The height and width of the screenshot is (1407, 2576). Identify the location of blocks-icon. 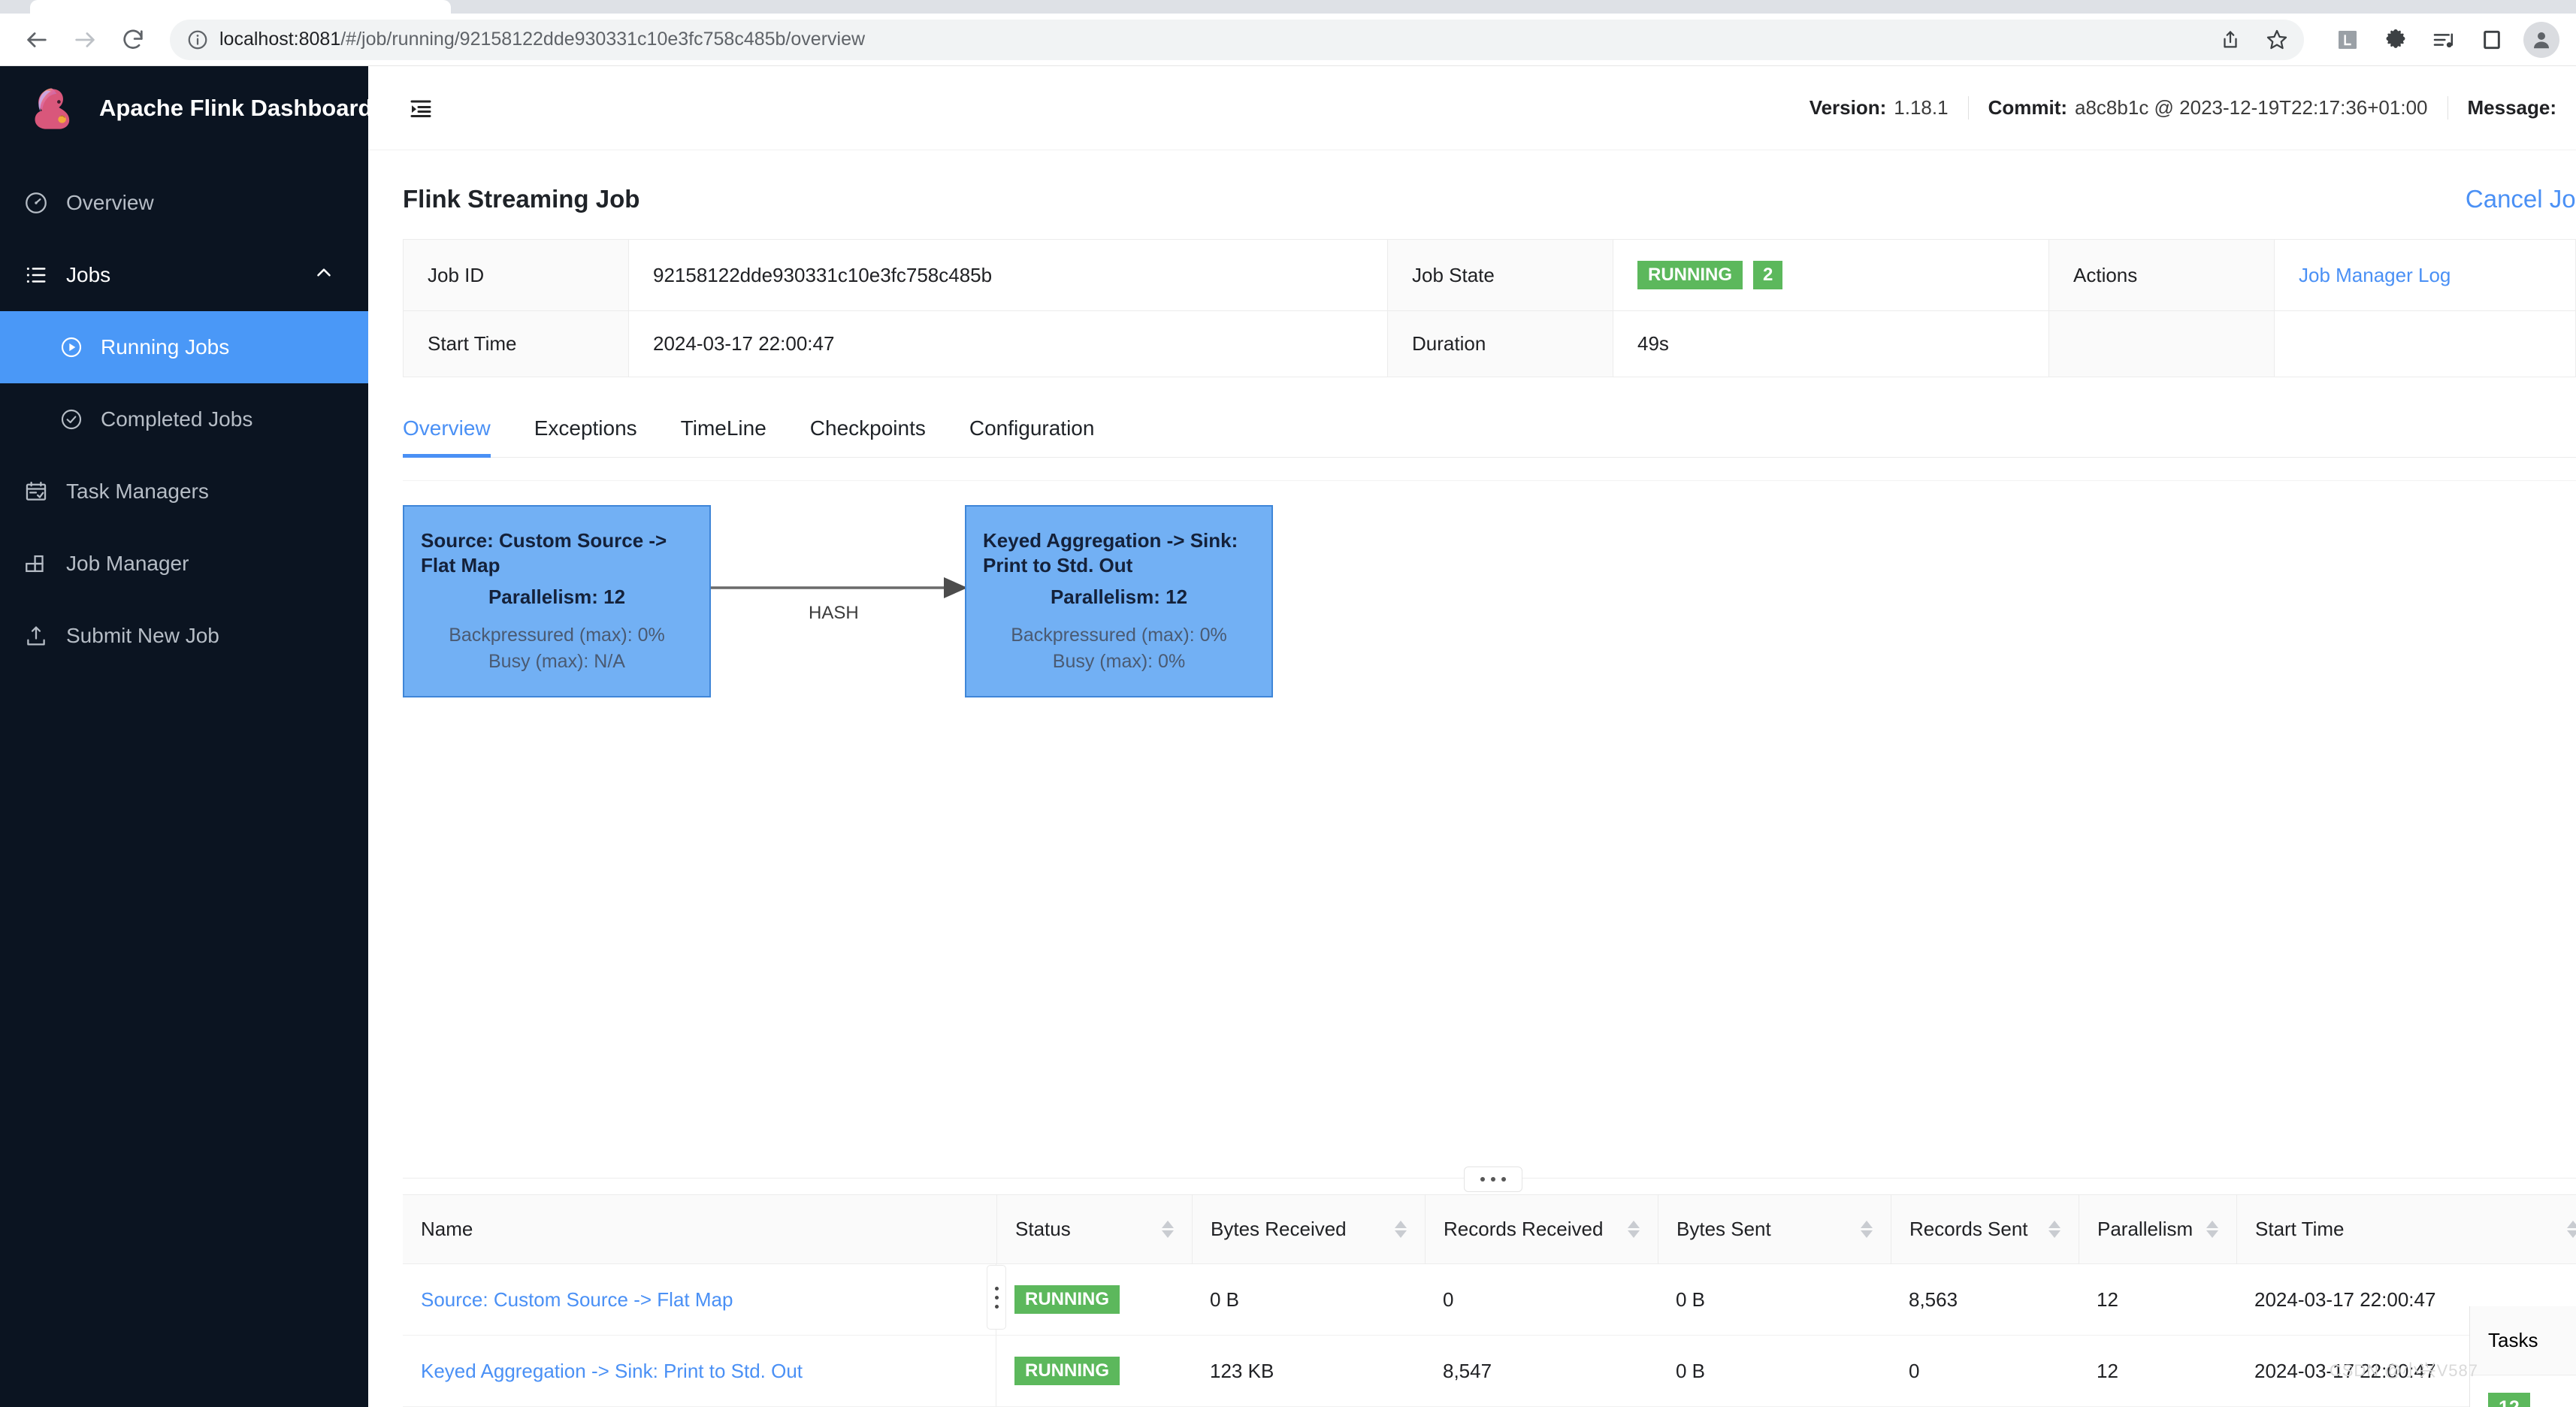
(36, 563).